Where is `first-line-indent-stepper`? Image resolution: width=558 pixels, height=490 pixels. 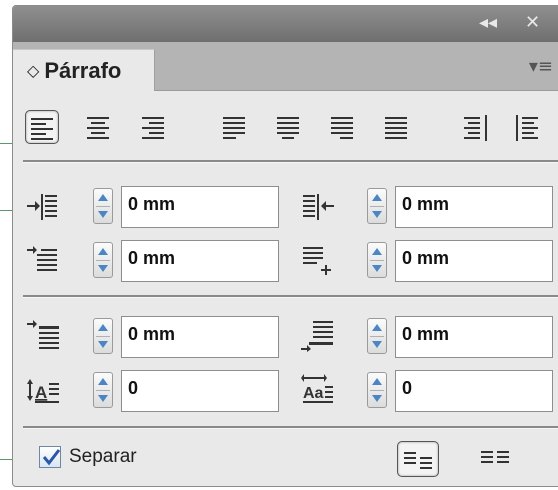
first-line-indent-stepper is located at coordinates (103, 260).